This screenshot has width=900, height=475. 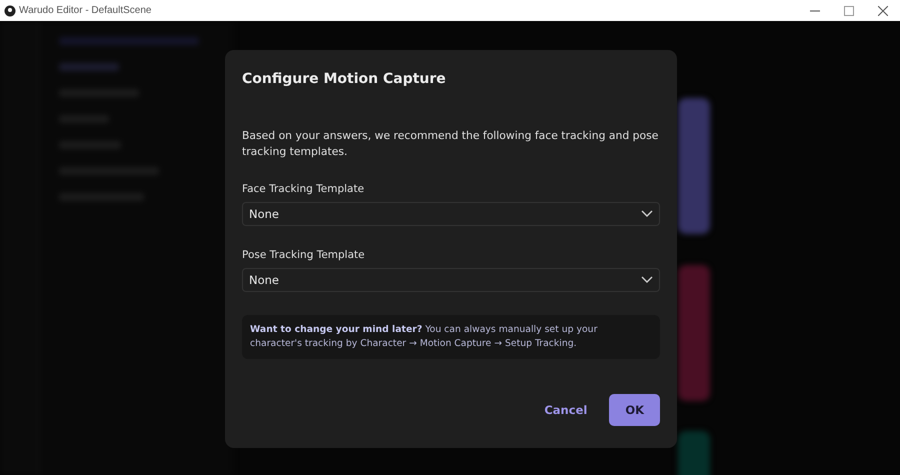 I want to click on window-title: Warudo Editor - DefaultScene, so click(x=85, y=10).